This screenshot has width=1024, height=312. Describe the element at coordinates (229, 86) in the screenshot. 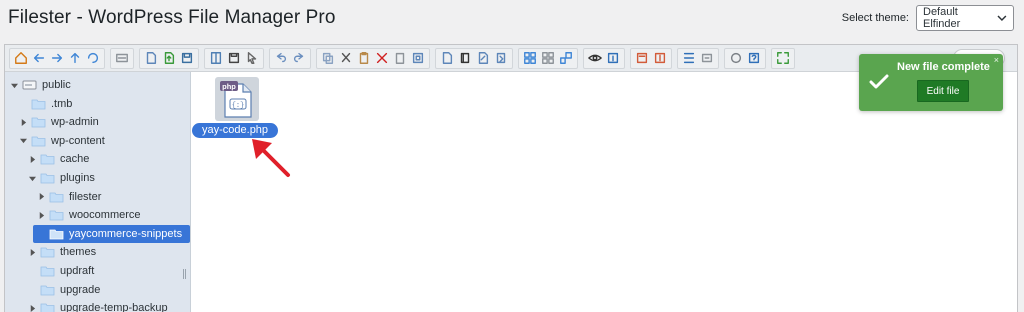

I see `file-type-badge: php` at that location.